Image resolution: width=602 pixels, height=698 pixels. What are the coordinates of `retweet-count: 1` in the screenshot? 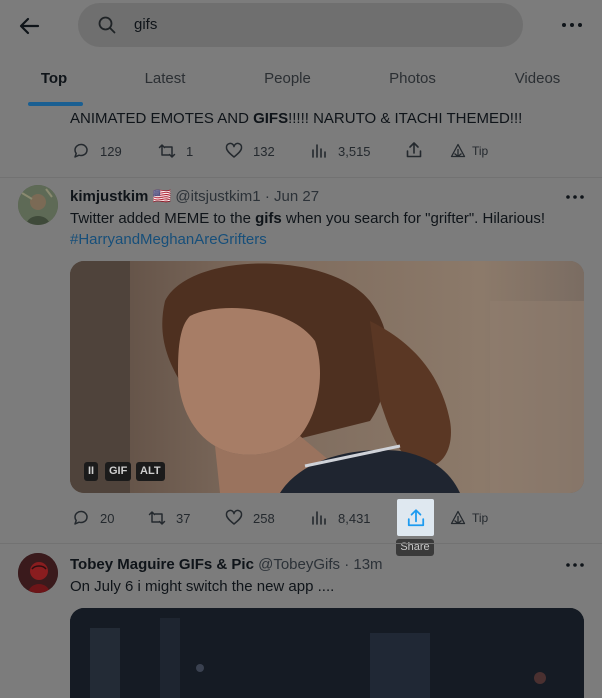 It's located at (190, 151).